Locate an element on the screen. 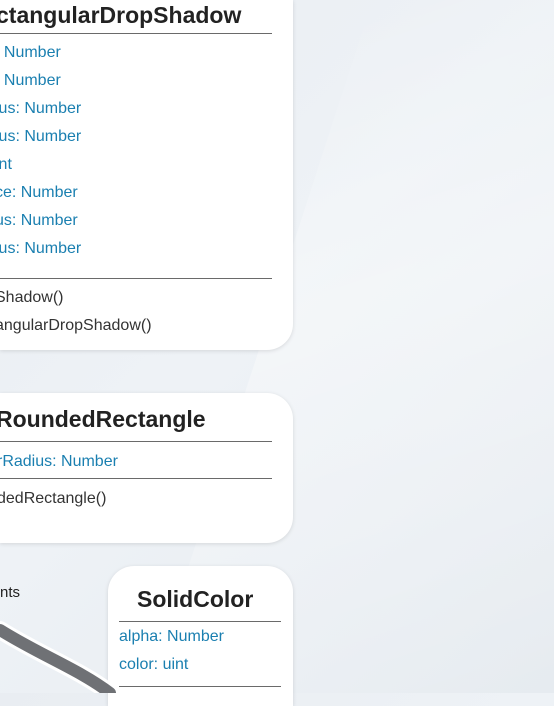  relation-label: nts is located at coordinates (10, 592).